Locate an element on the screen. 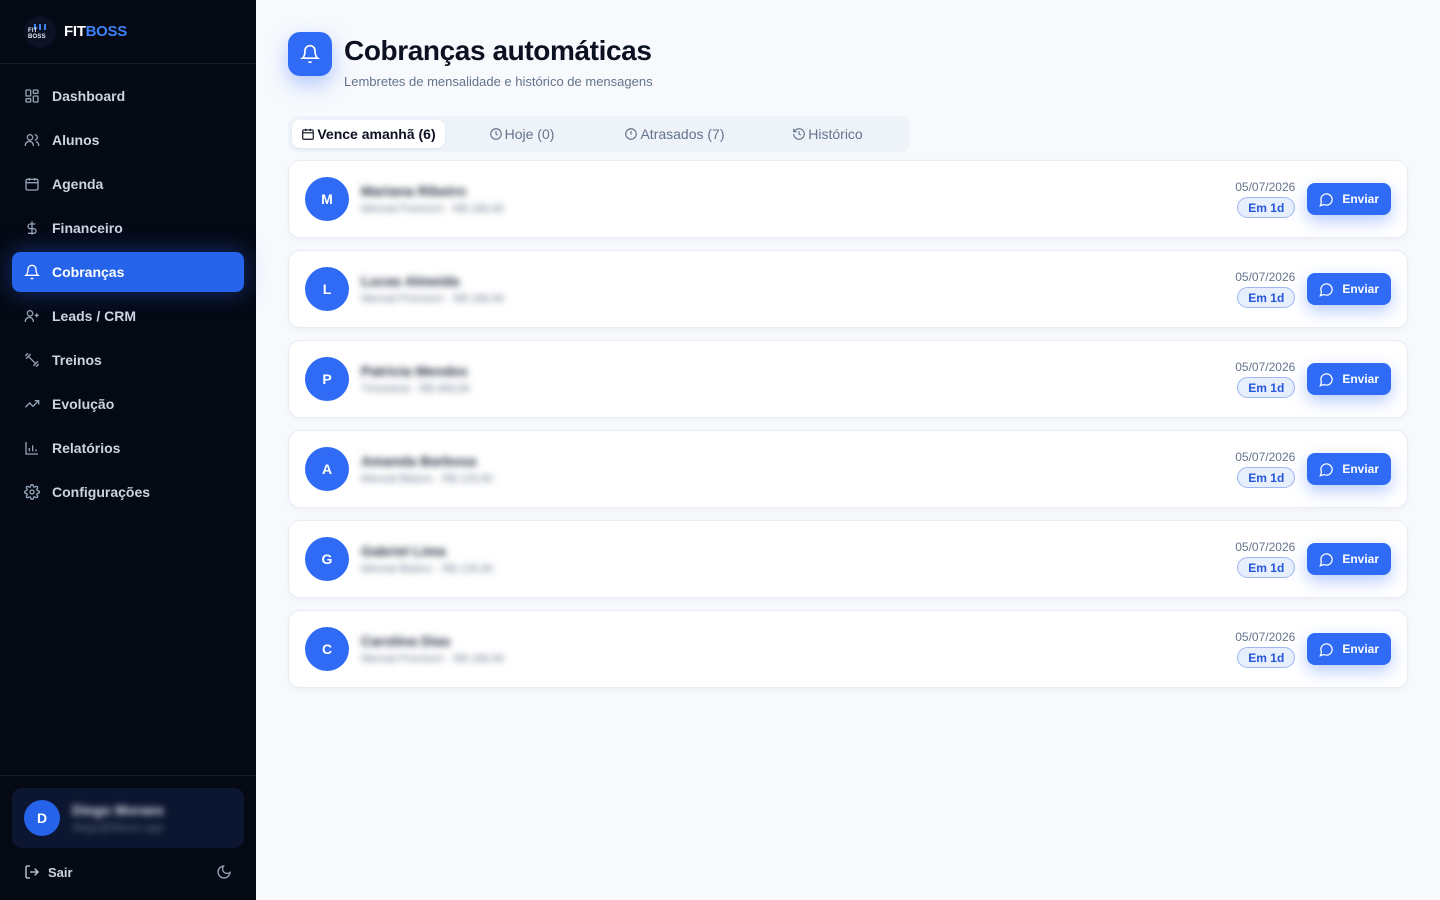 This screenshot has width=1440, height=900. student-name: Amanda Barbosa is located at coordinates (419, 461).